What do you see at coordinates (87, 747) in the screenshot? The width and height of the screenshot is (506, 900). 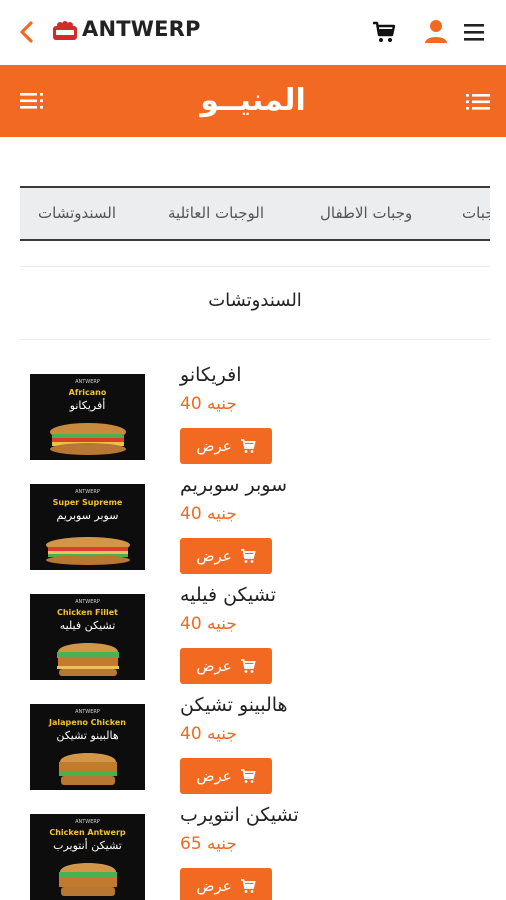 I see `item-image: ANTWERP Jalapeno Chicken هالبينو تشيكن` at bounding box center [87, 747].